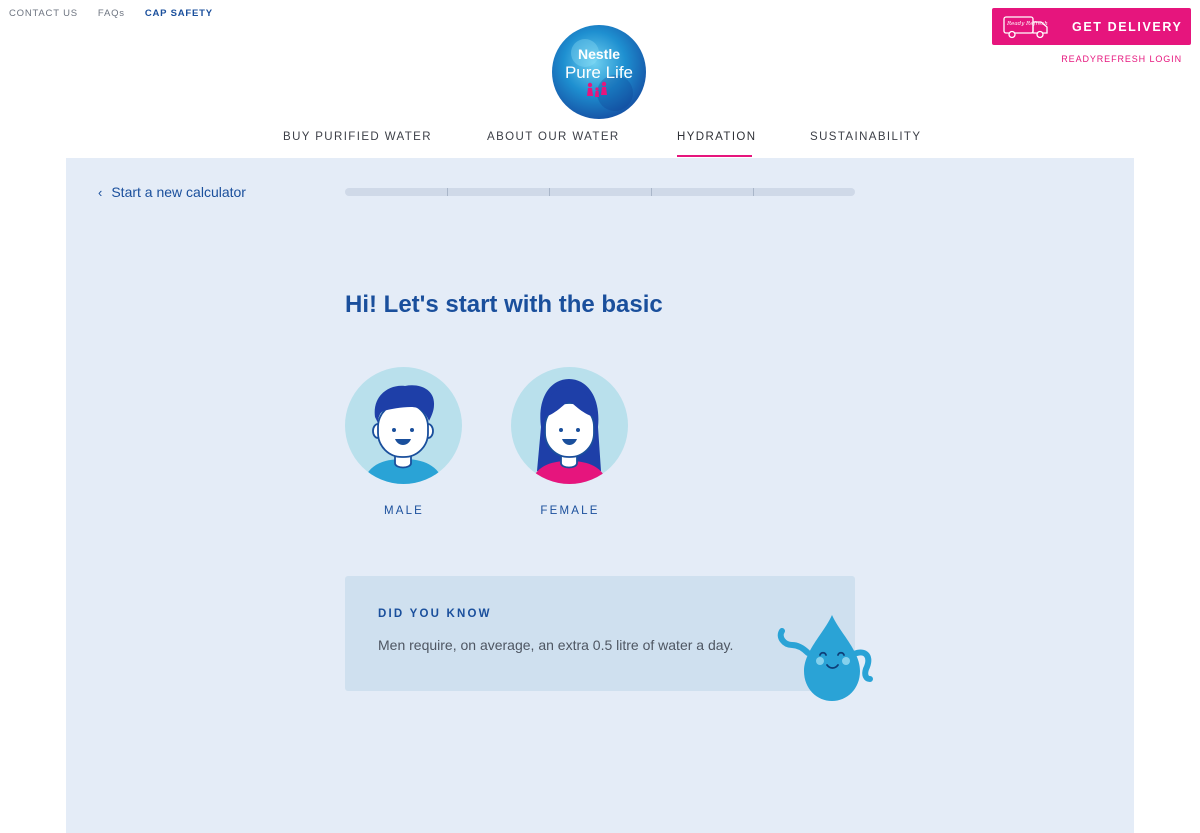  Describe the element at coordinates (1127, 27) in the screenshot. I see `get-delivery-label: GET DELIVERY` at that location.